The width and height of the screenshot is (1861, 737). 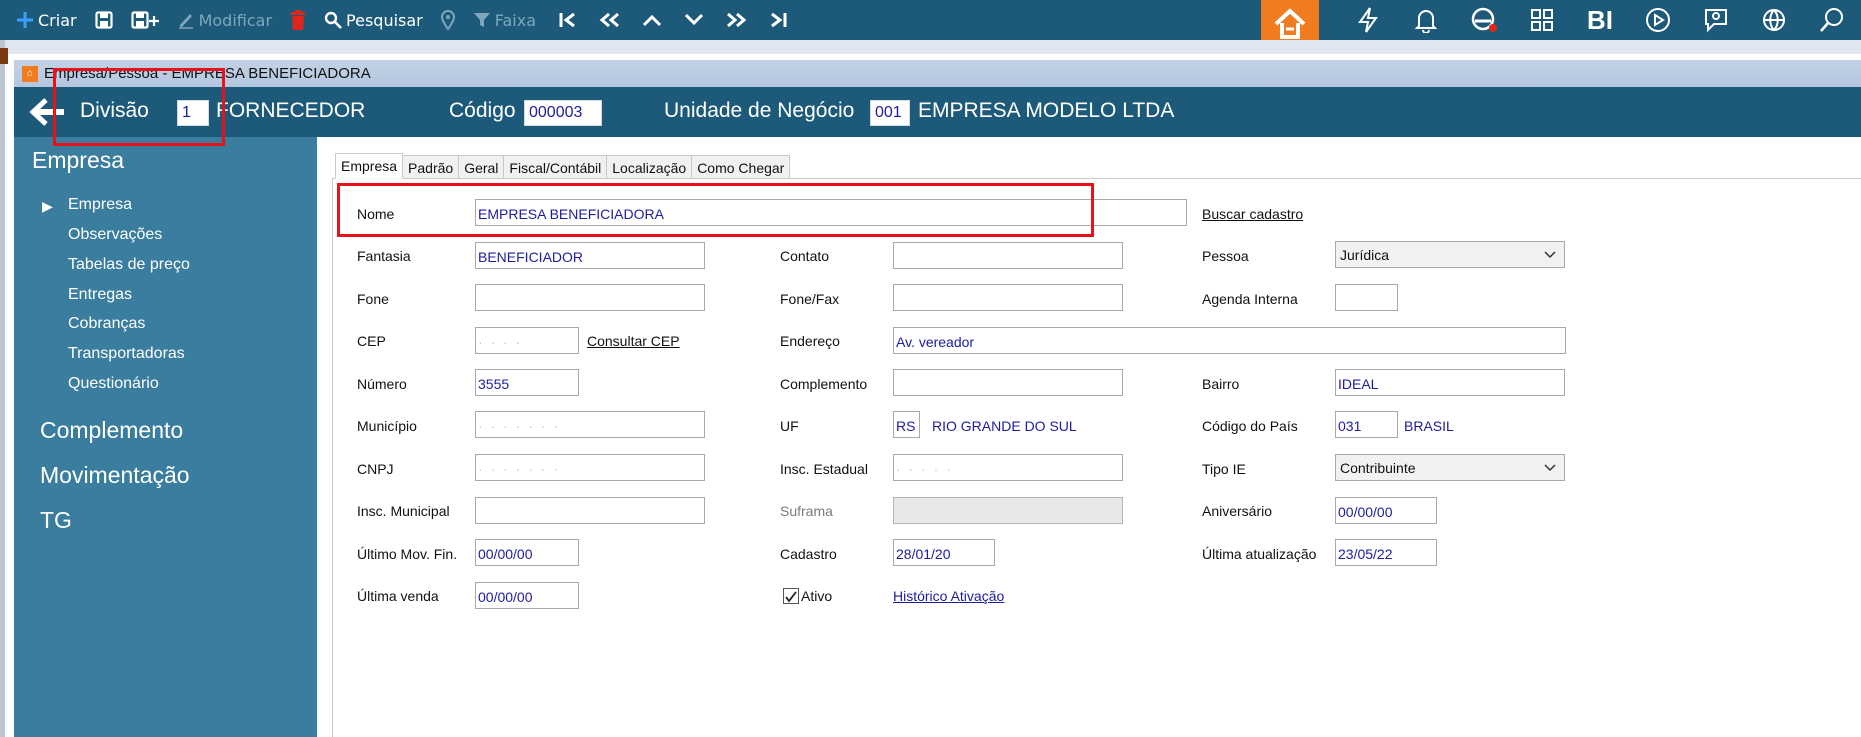 What do you see at coordinates (2, 388) in the screenshot?
I see `window-edge` at bounding box center [2, 388].